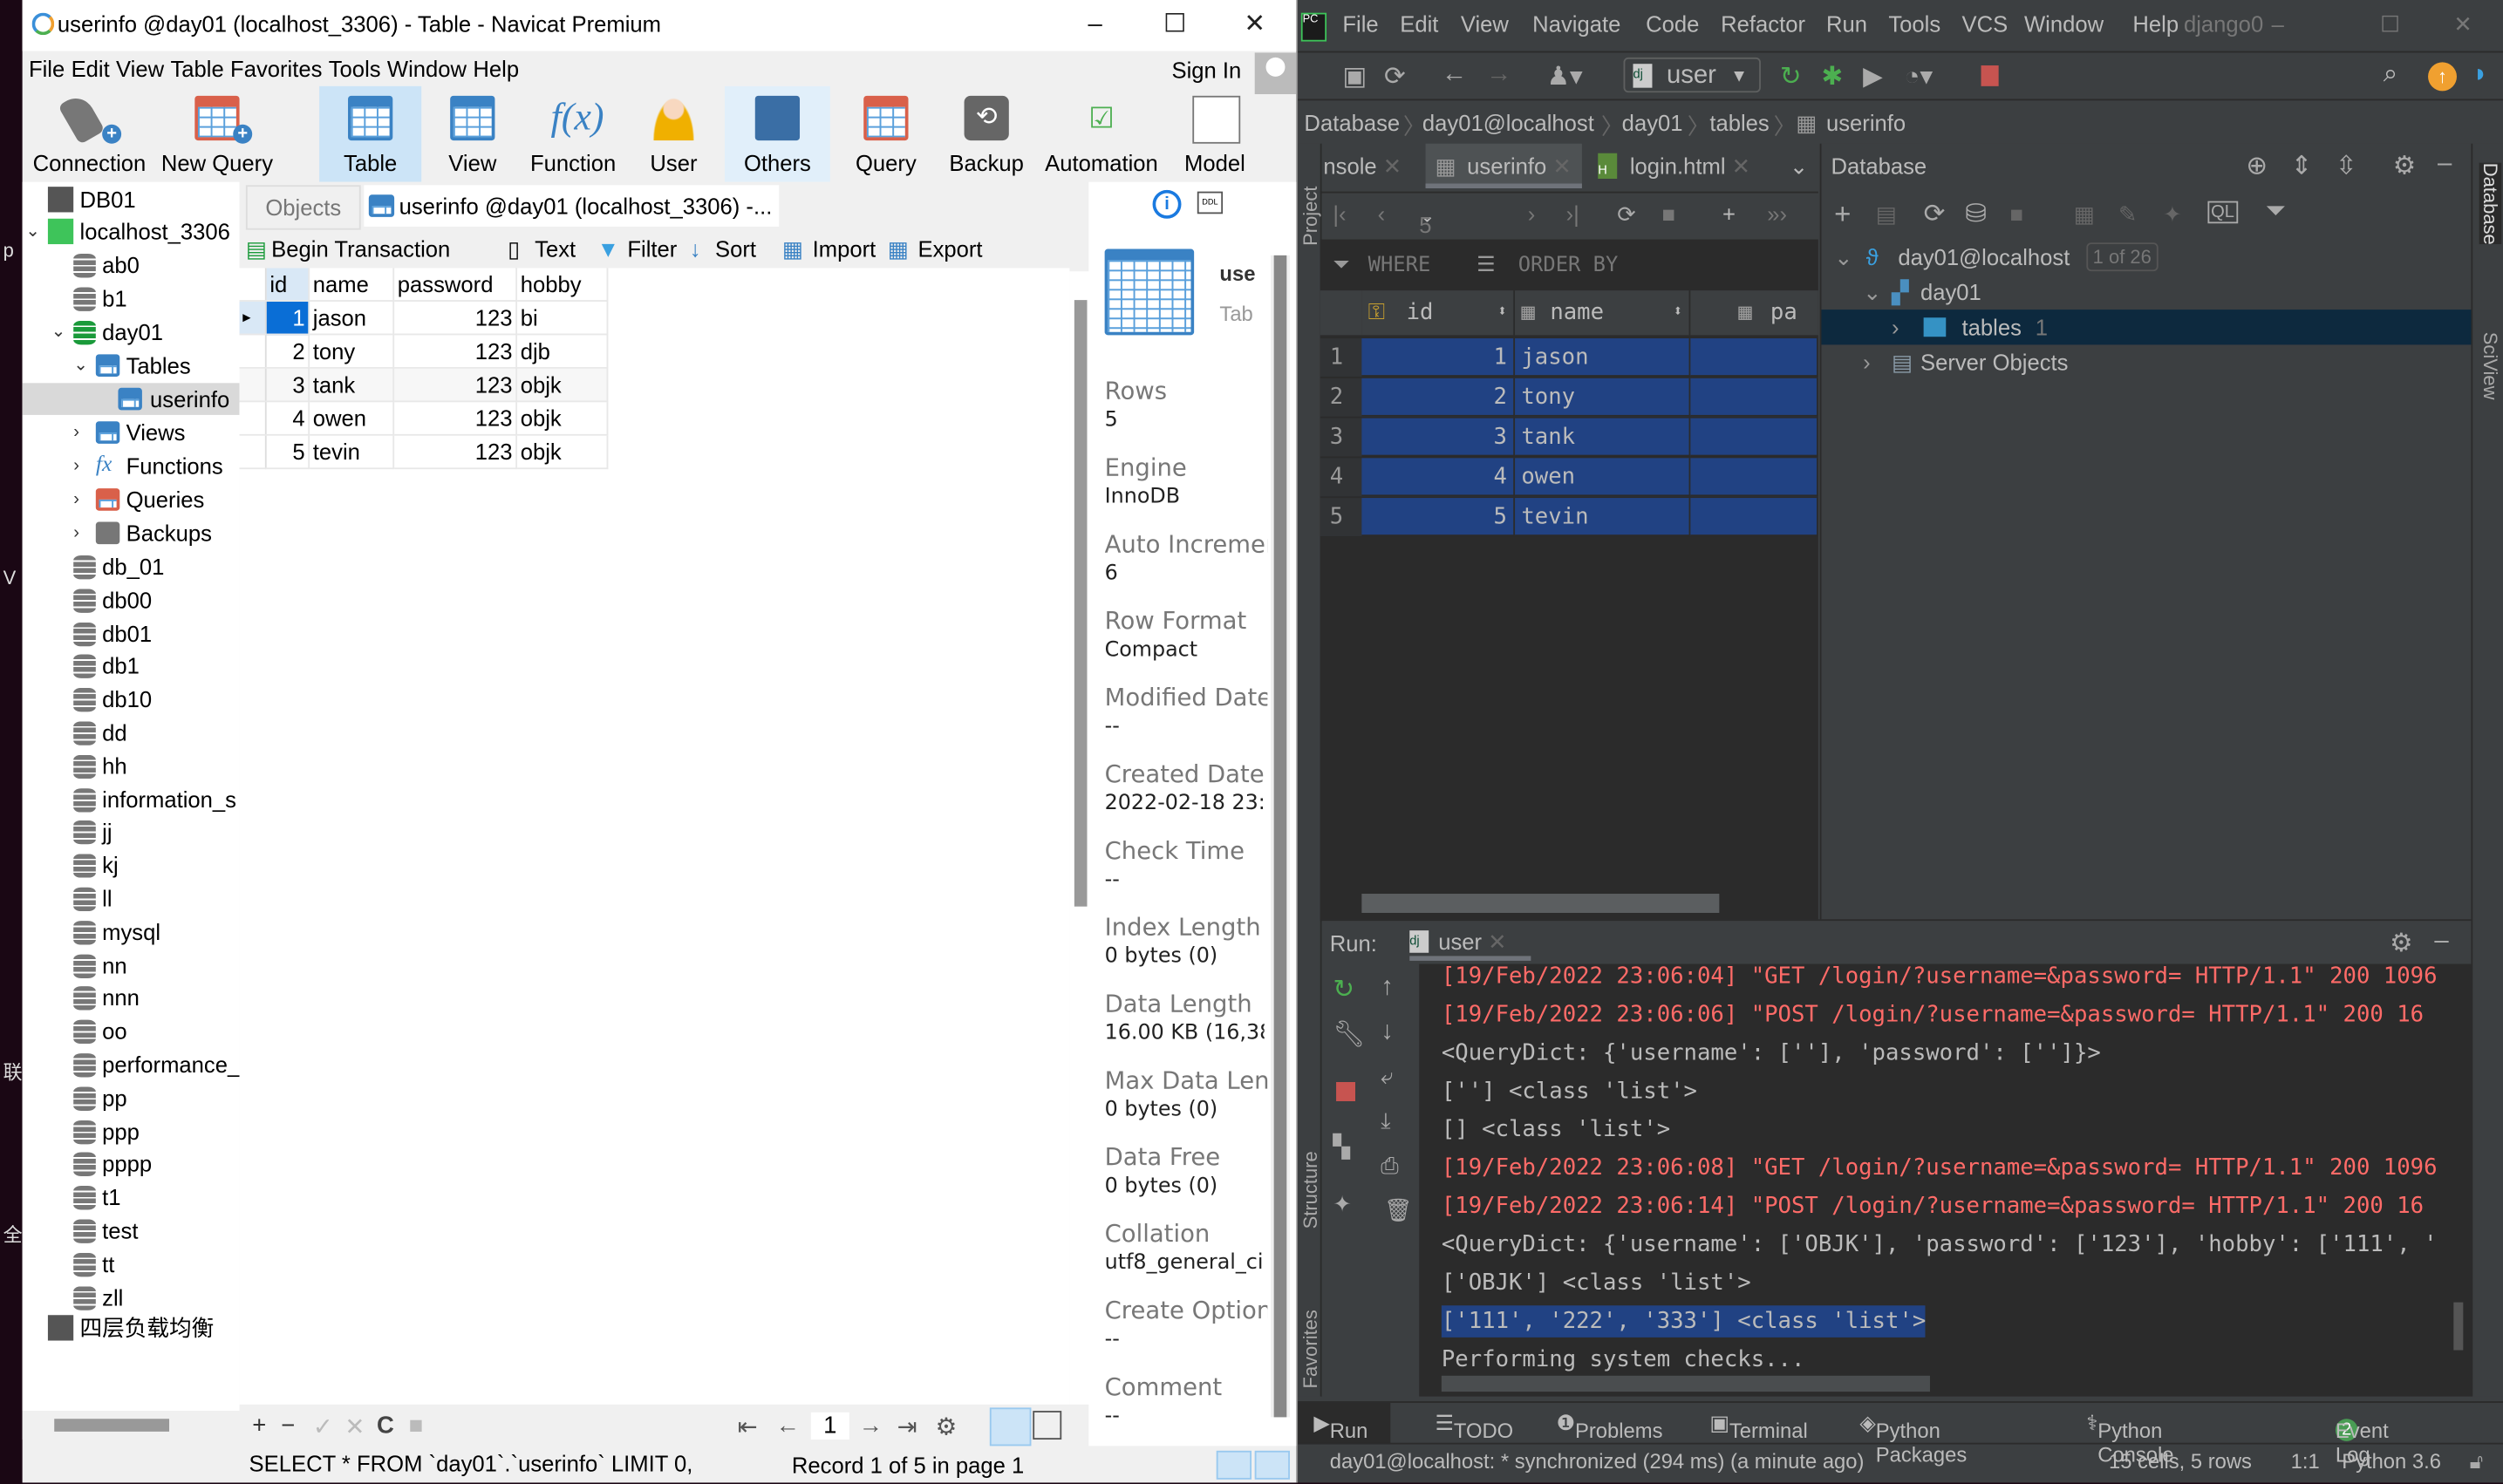 The width and height of the screenshot is (2503, 1484). I want to click on menu-file: File, so click(1360, 24).